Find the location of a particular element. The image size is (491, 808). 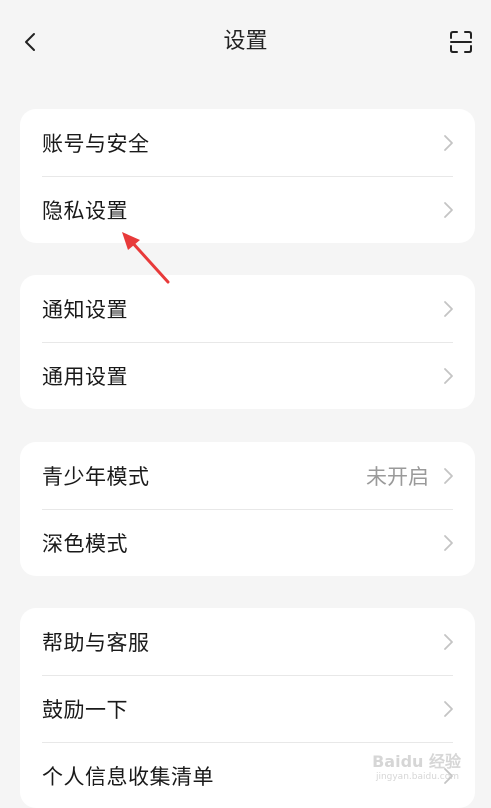

settings-item-label: 帮助与客服 is located at coordinates (96, 642).